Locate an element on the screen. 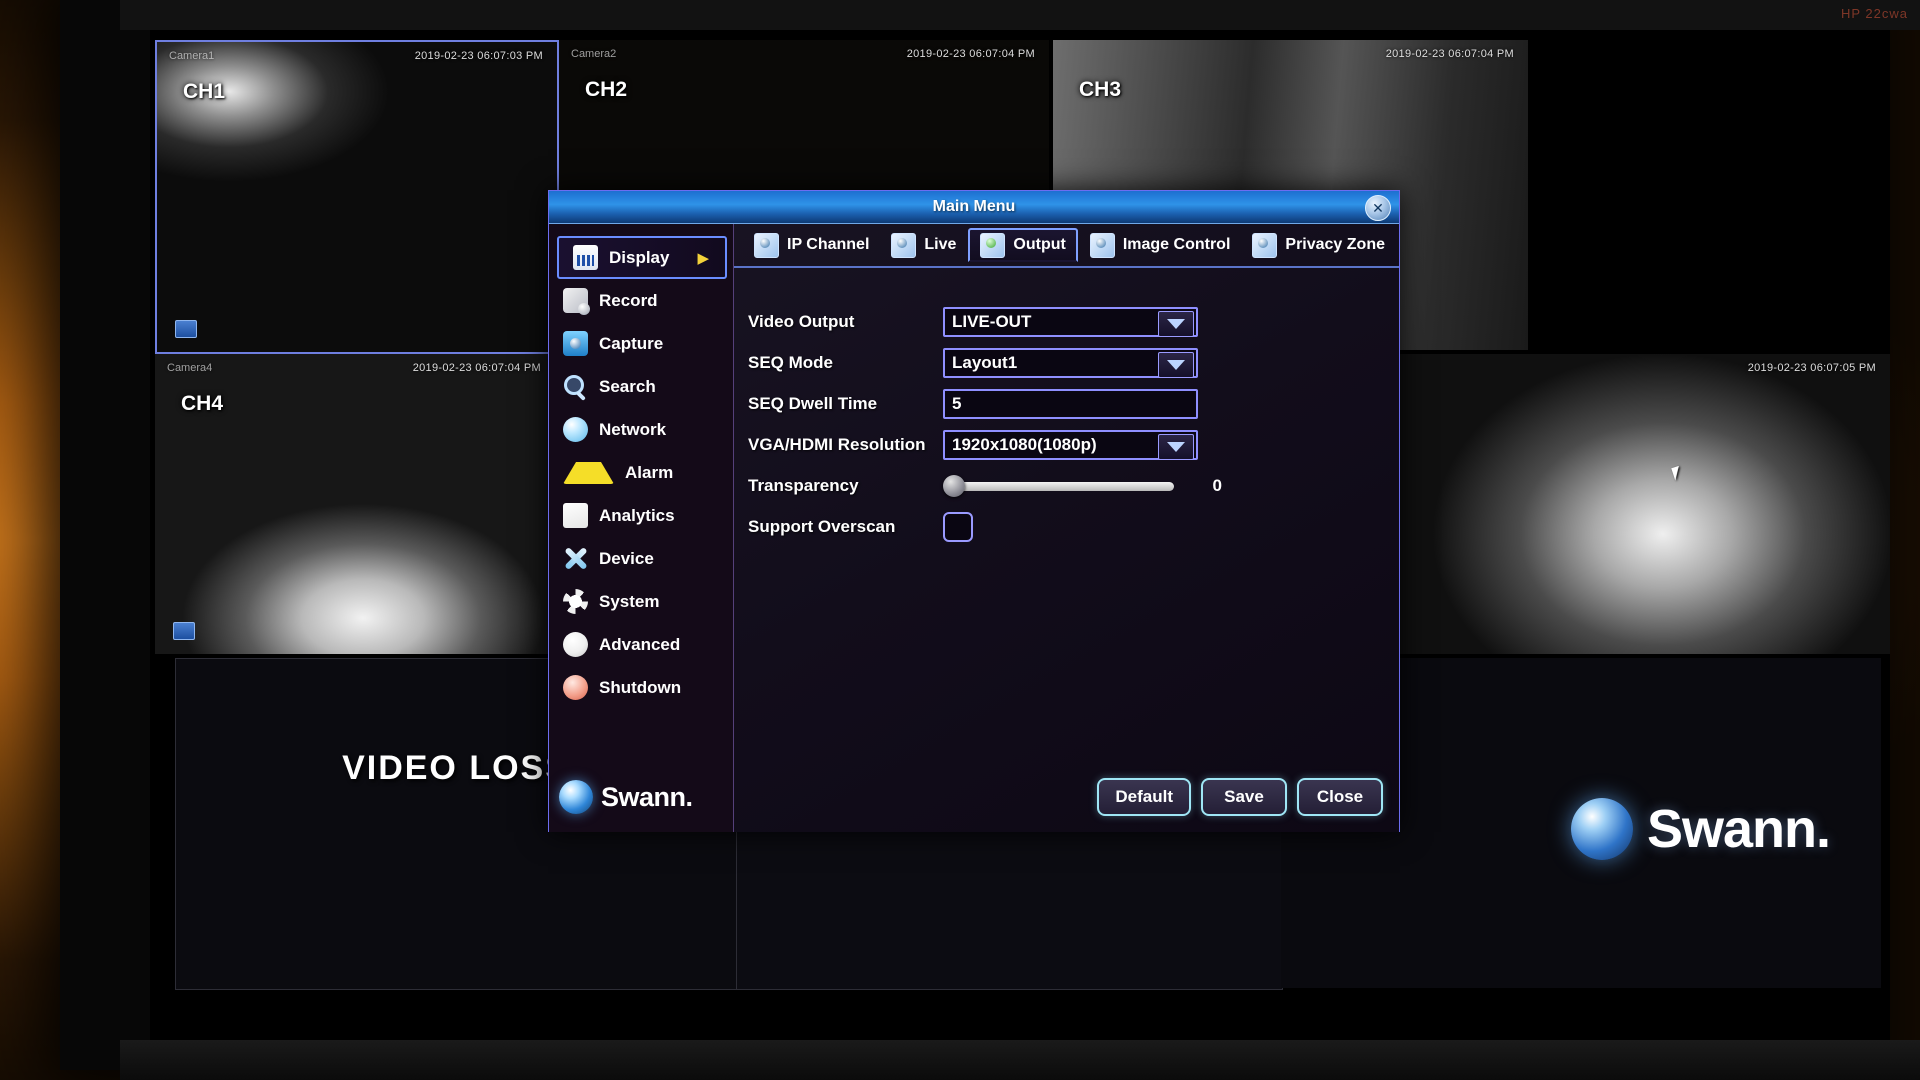 Image resolution: width=1920 pixels, height=1080 pixels. network-icon is located at coordinates (575, 429).